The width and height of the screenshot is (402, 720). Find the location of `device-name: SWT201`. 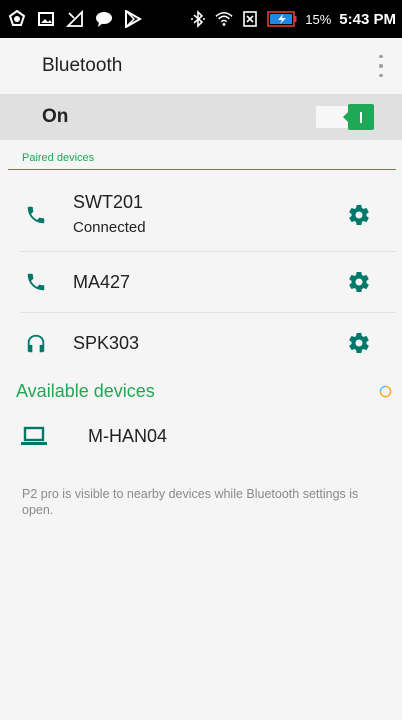

device-name: SWT201 is located at coordinates (108, 202).